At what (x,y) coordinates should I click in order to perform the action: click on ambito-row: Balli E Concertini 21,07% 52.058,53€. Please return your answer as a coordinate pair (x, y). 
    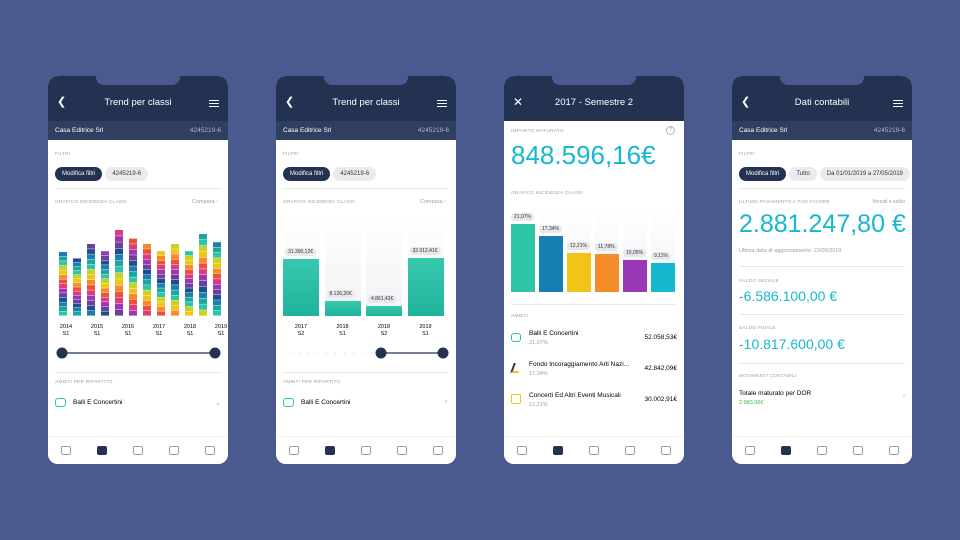
    Looking at the image, I should click on (594, 343).